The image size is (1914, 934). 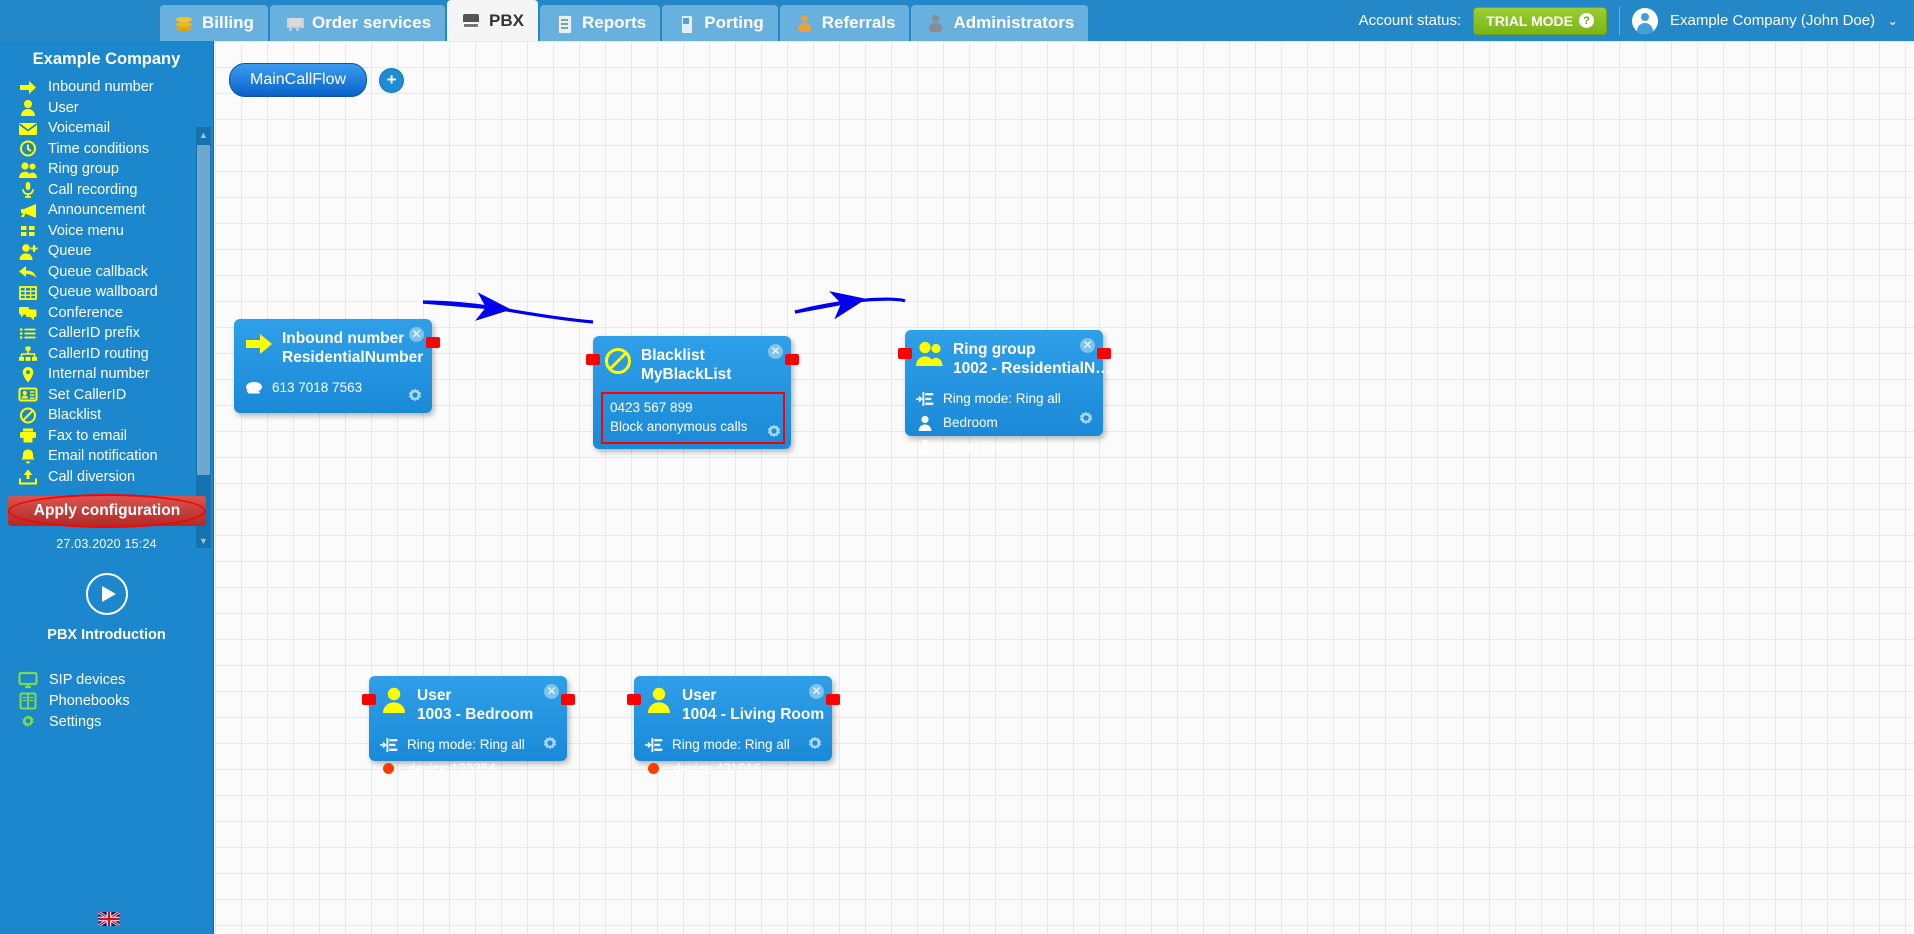 What do you see at coordinates (753, 715) in the screenshot?
I see `node-name-label: 1004 - Living Room` at bounding box center [753, 715].